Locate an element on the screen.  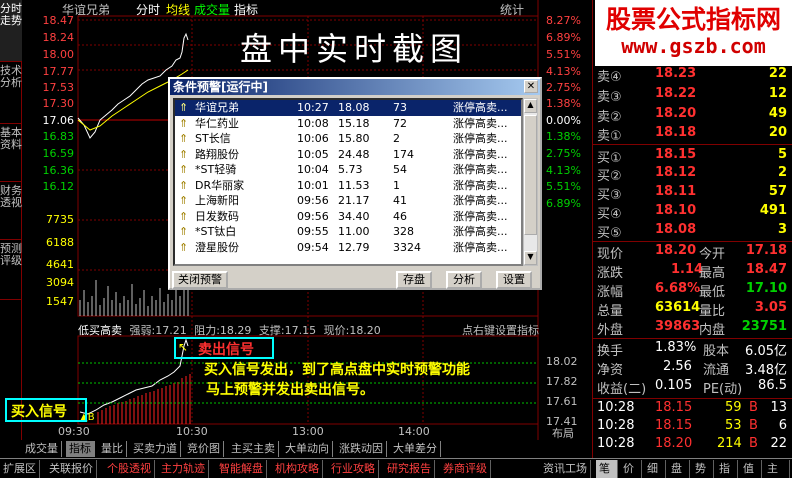
side-tab-main: 主 is located at coordinates (777, 469).